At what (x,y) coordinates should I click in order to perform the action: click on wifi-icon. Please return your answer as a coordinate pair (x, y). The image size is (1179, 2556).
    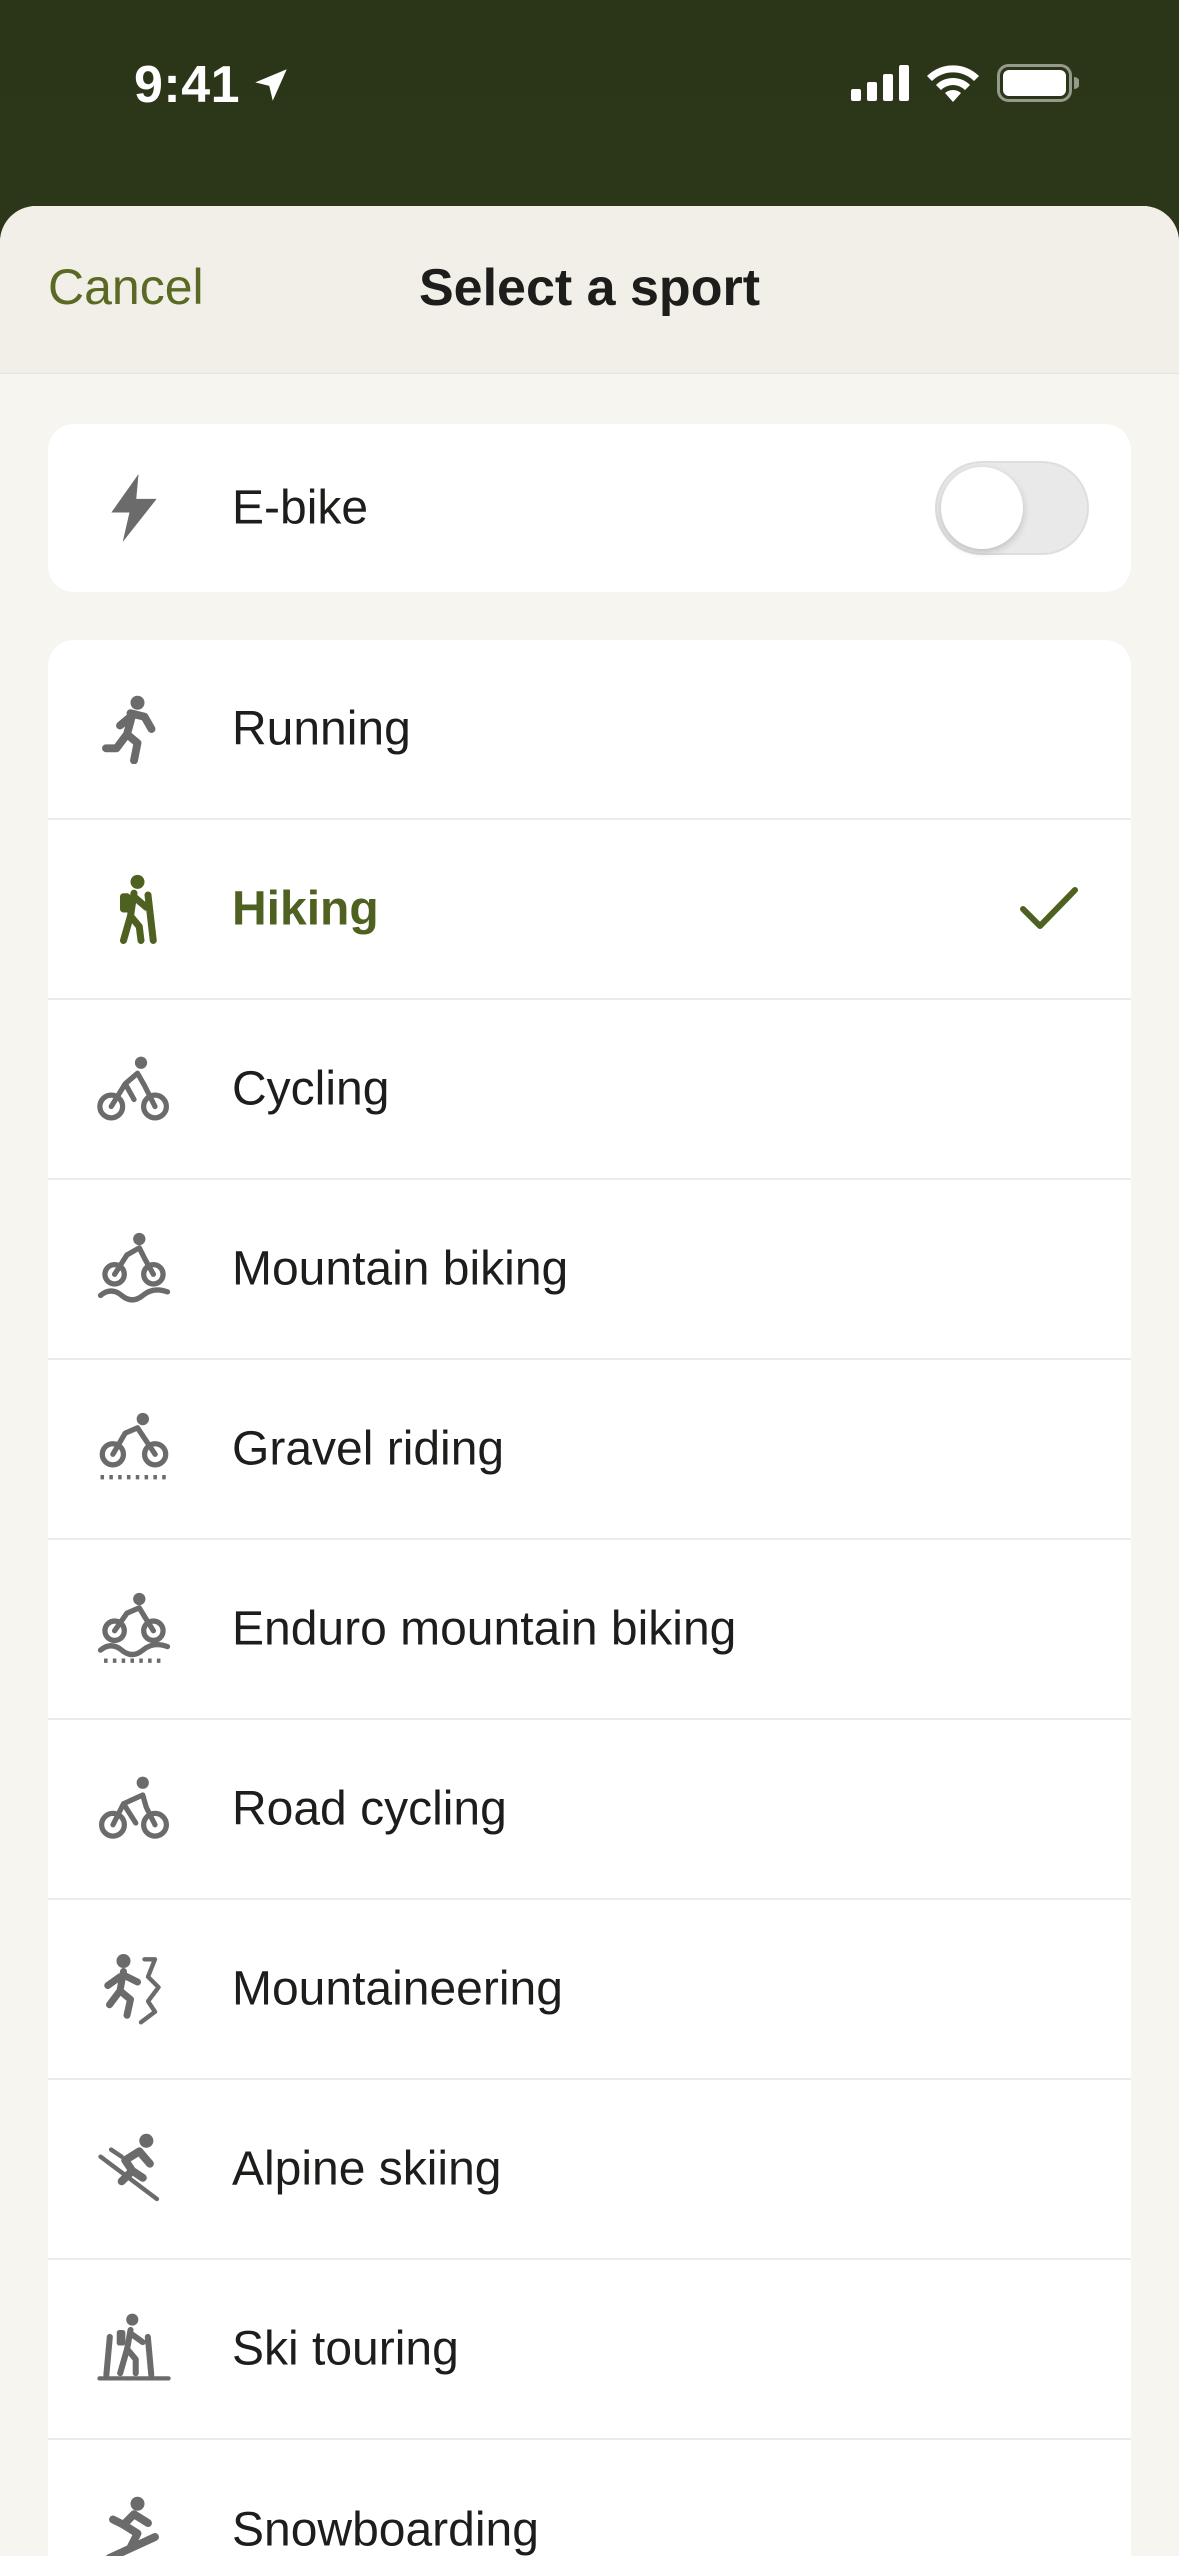
    Looking at the image, I should click on (953, 83).